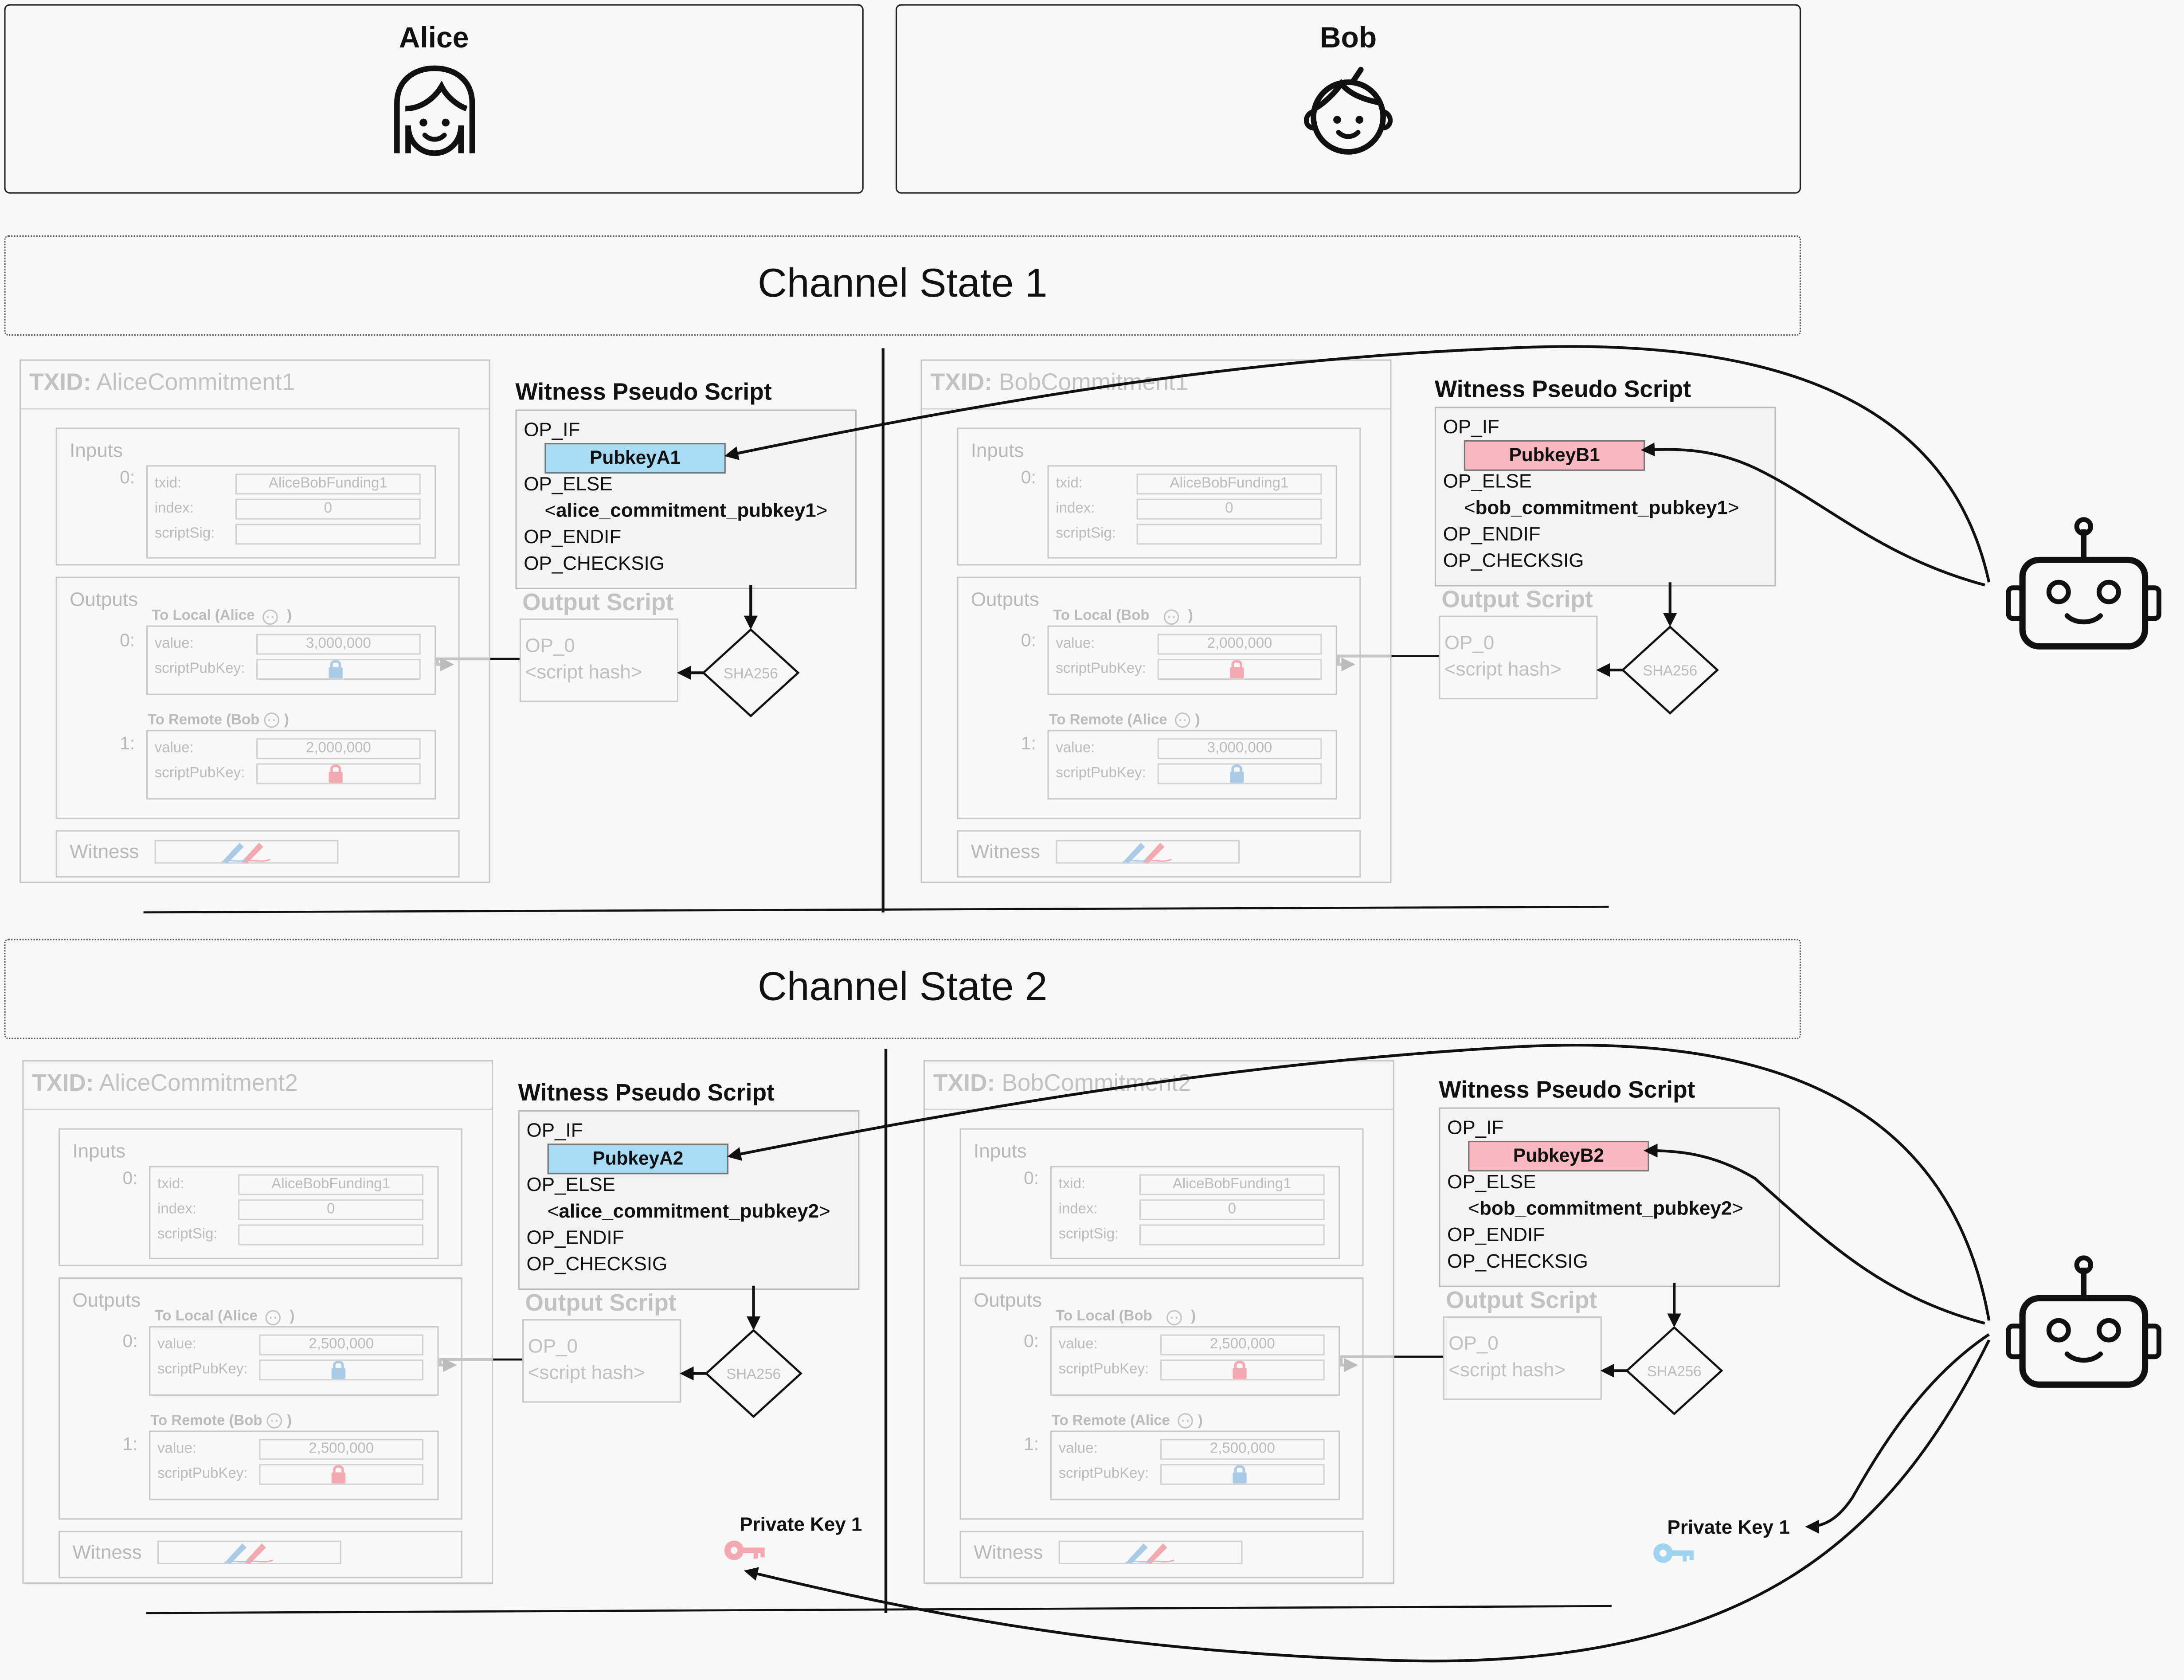 This screenshot has width=2184, height=1680. Describe the element at coordinates (879, 1610) in the screenshot. I see `state-2-horizontal-divider` at that location.